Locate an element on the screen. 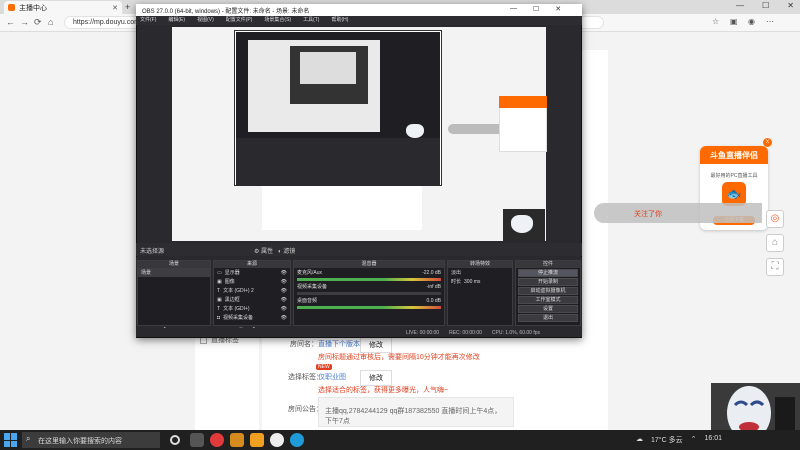 This screenshot has height=450, width=800. rec-status: REC: 00:00:00 is located at coordinates (465, 332).